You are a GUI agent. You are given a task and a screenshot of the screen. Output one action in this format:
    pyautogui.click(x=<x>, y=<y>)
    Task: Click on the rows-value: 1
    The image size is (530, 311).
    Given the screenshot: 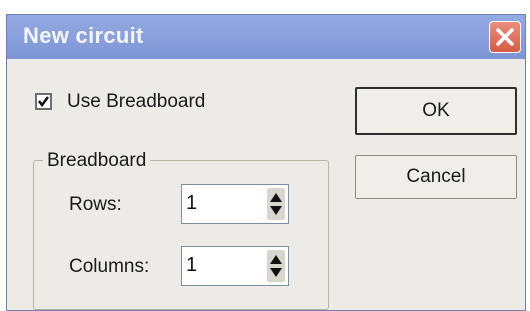 What is the action you would take?
    pyautogui.click(x=191, y=203)
    